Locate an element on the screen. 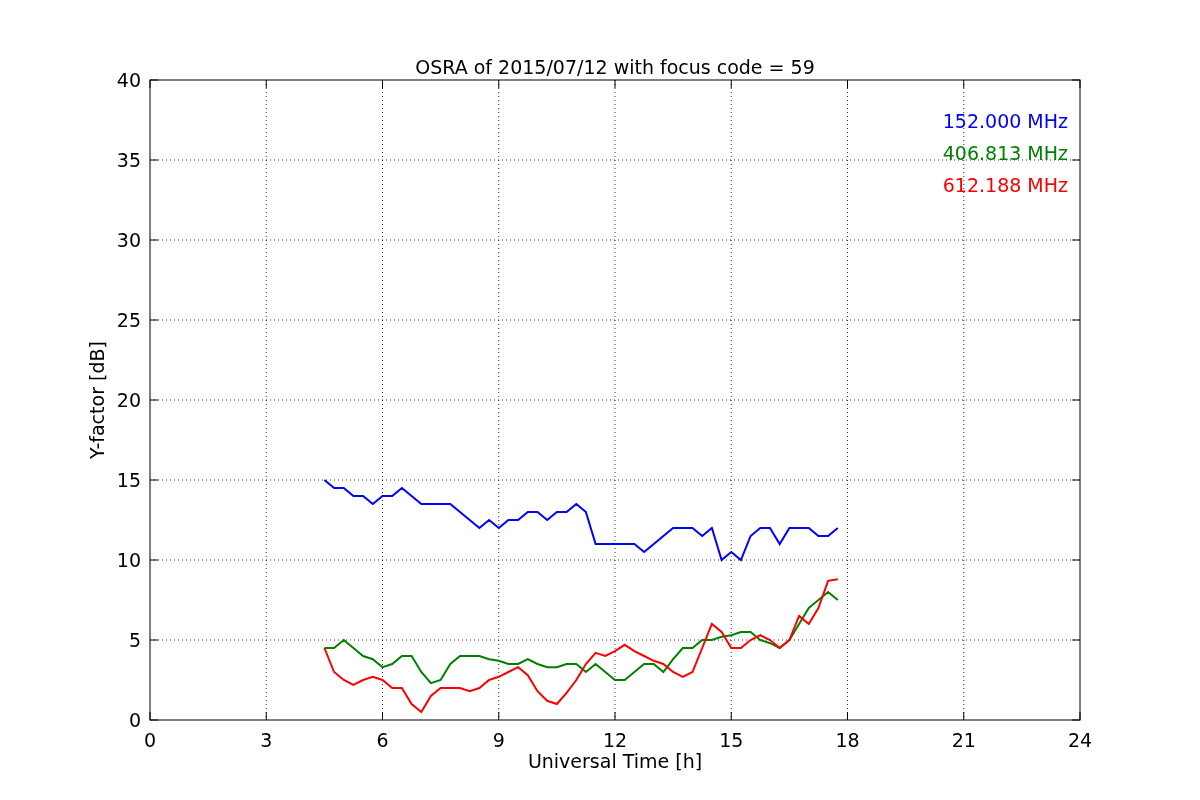 The image size is (1200, 800). tick-label: 6 is located at coordinates (382, 740).